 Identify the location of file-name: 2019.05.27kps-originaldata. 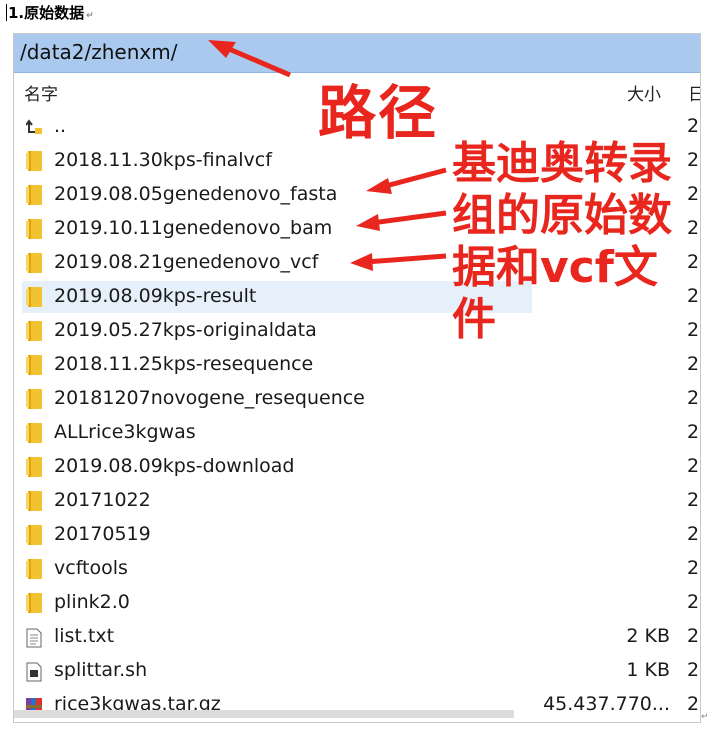
(185, 330).